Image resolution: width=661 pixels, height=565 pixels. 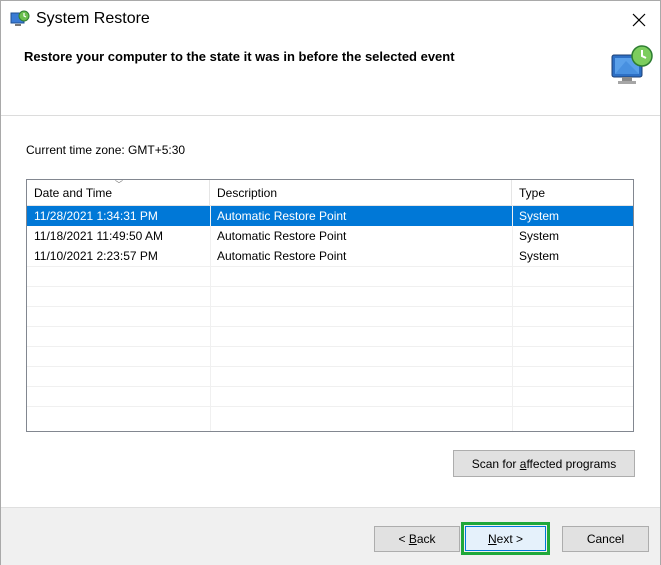 I want to click on next-button: Next >, so click(x=505, y=538).